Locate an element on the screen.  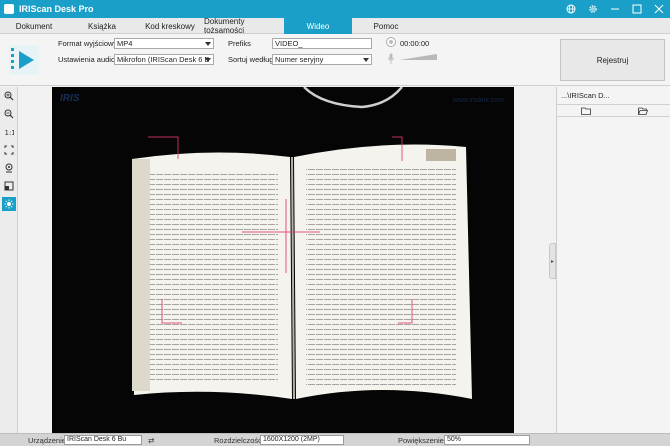
resolution-value: 1600X1200 (2MP) is located at coordinates (291, 439).